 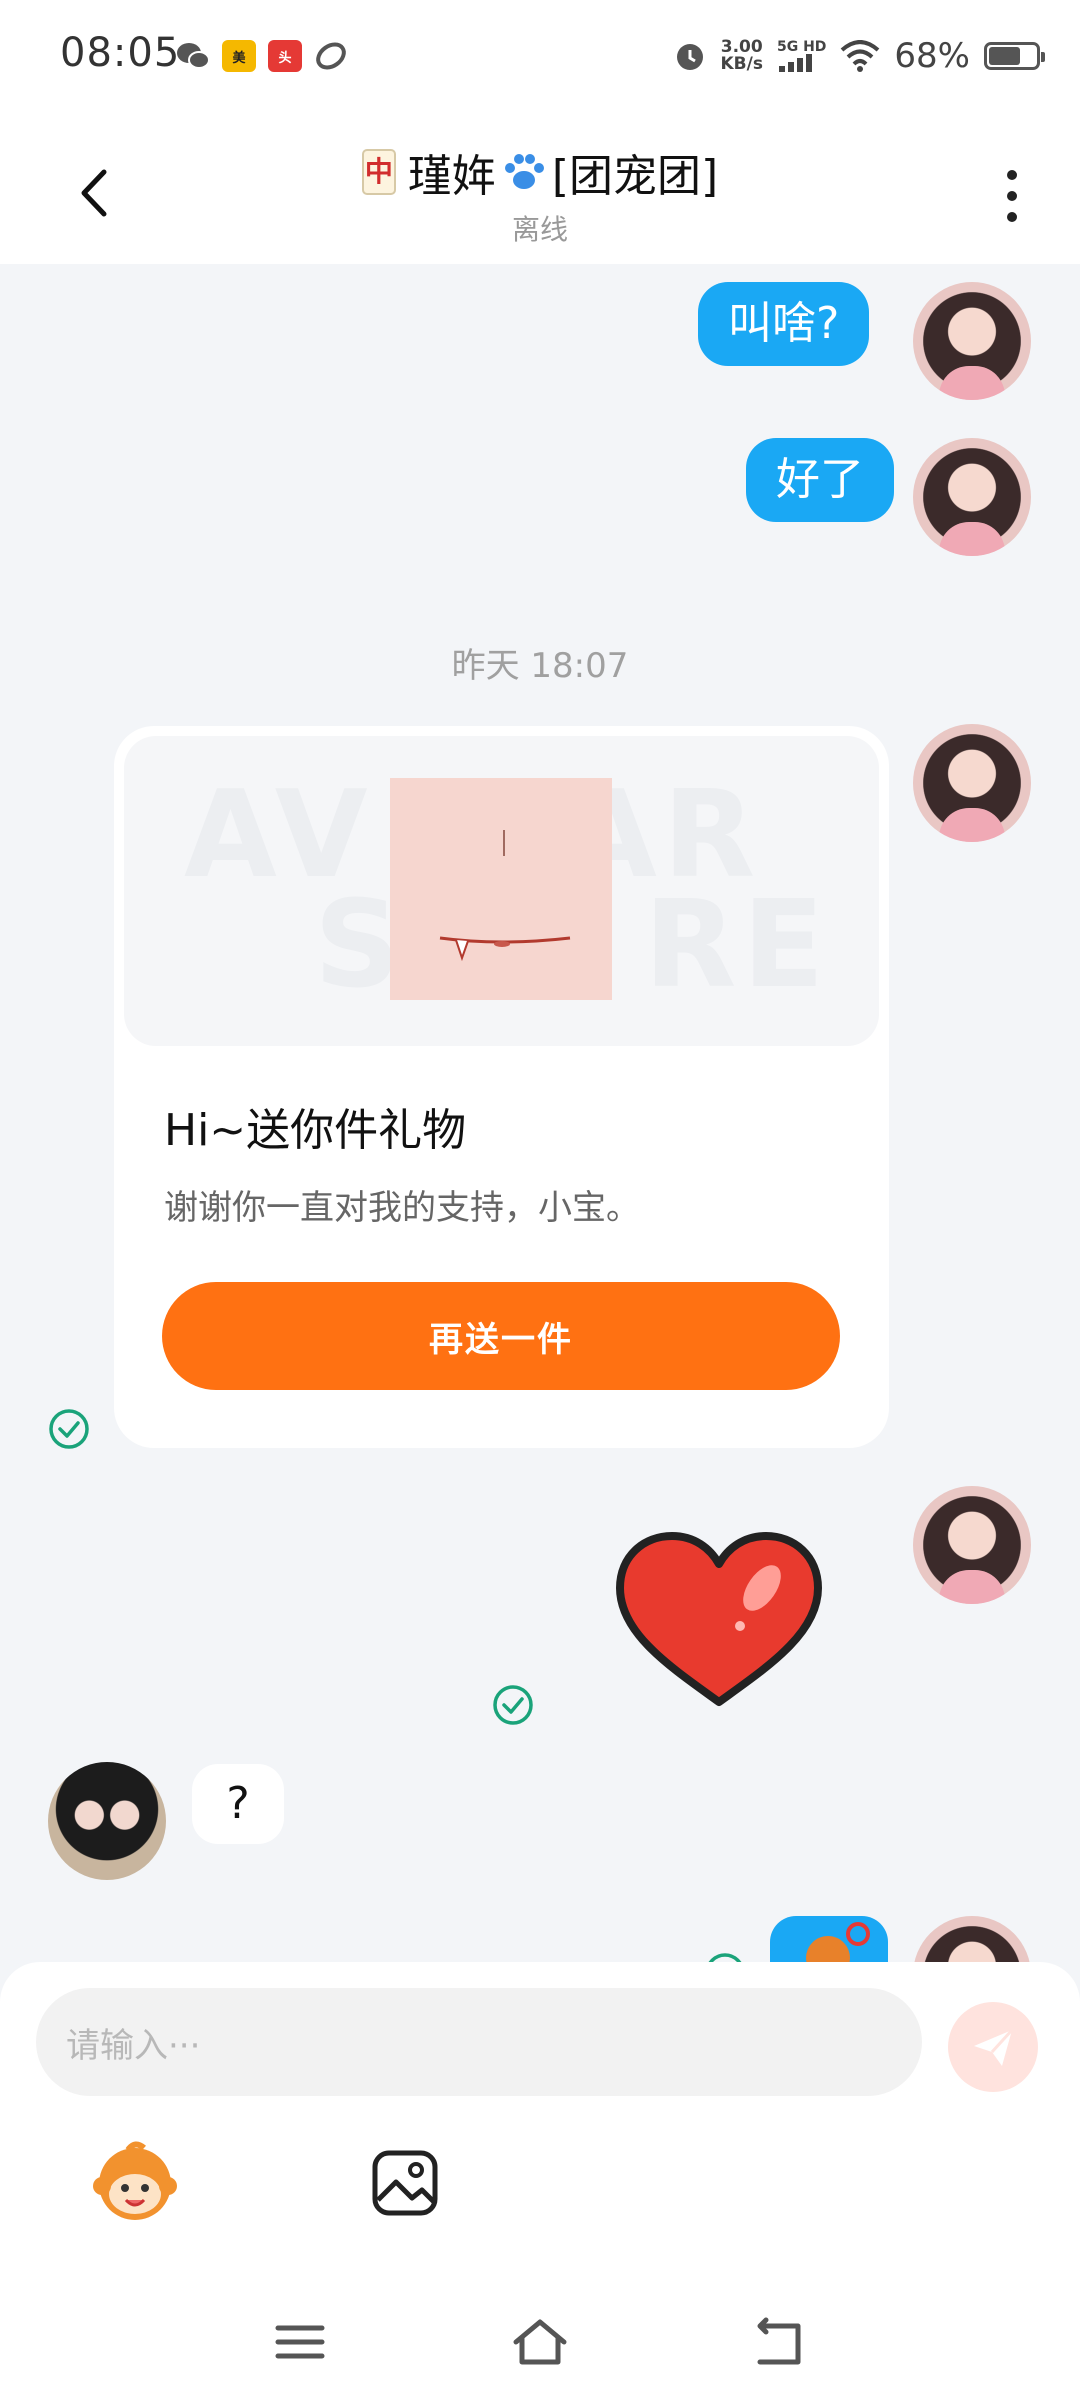 I want to click on alarm-icon, so click(x=689, y=57).